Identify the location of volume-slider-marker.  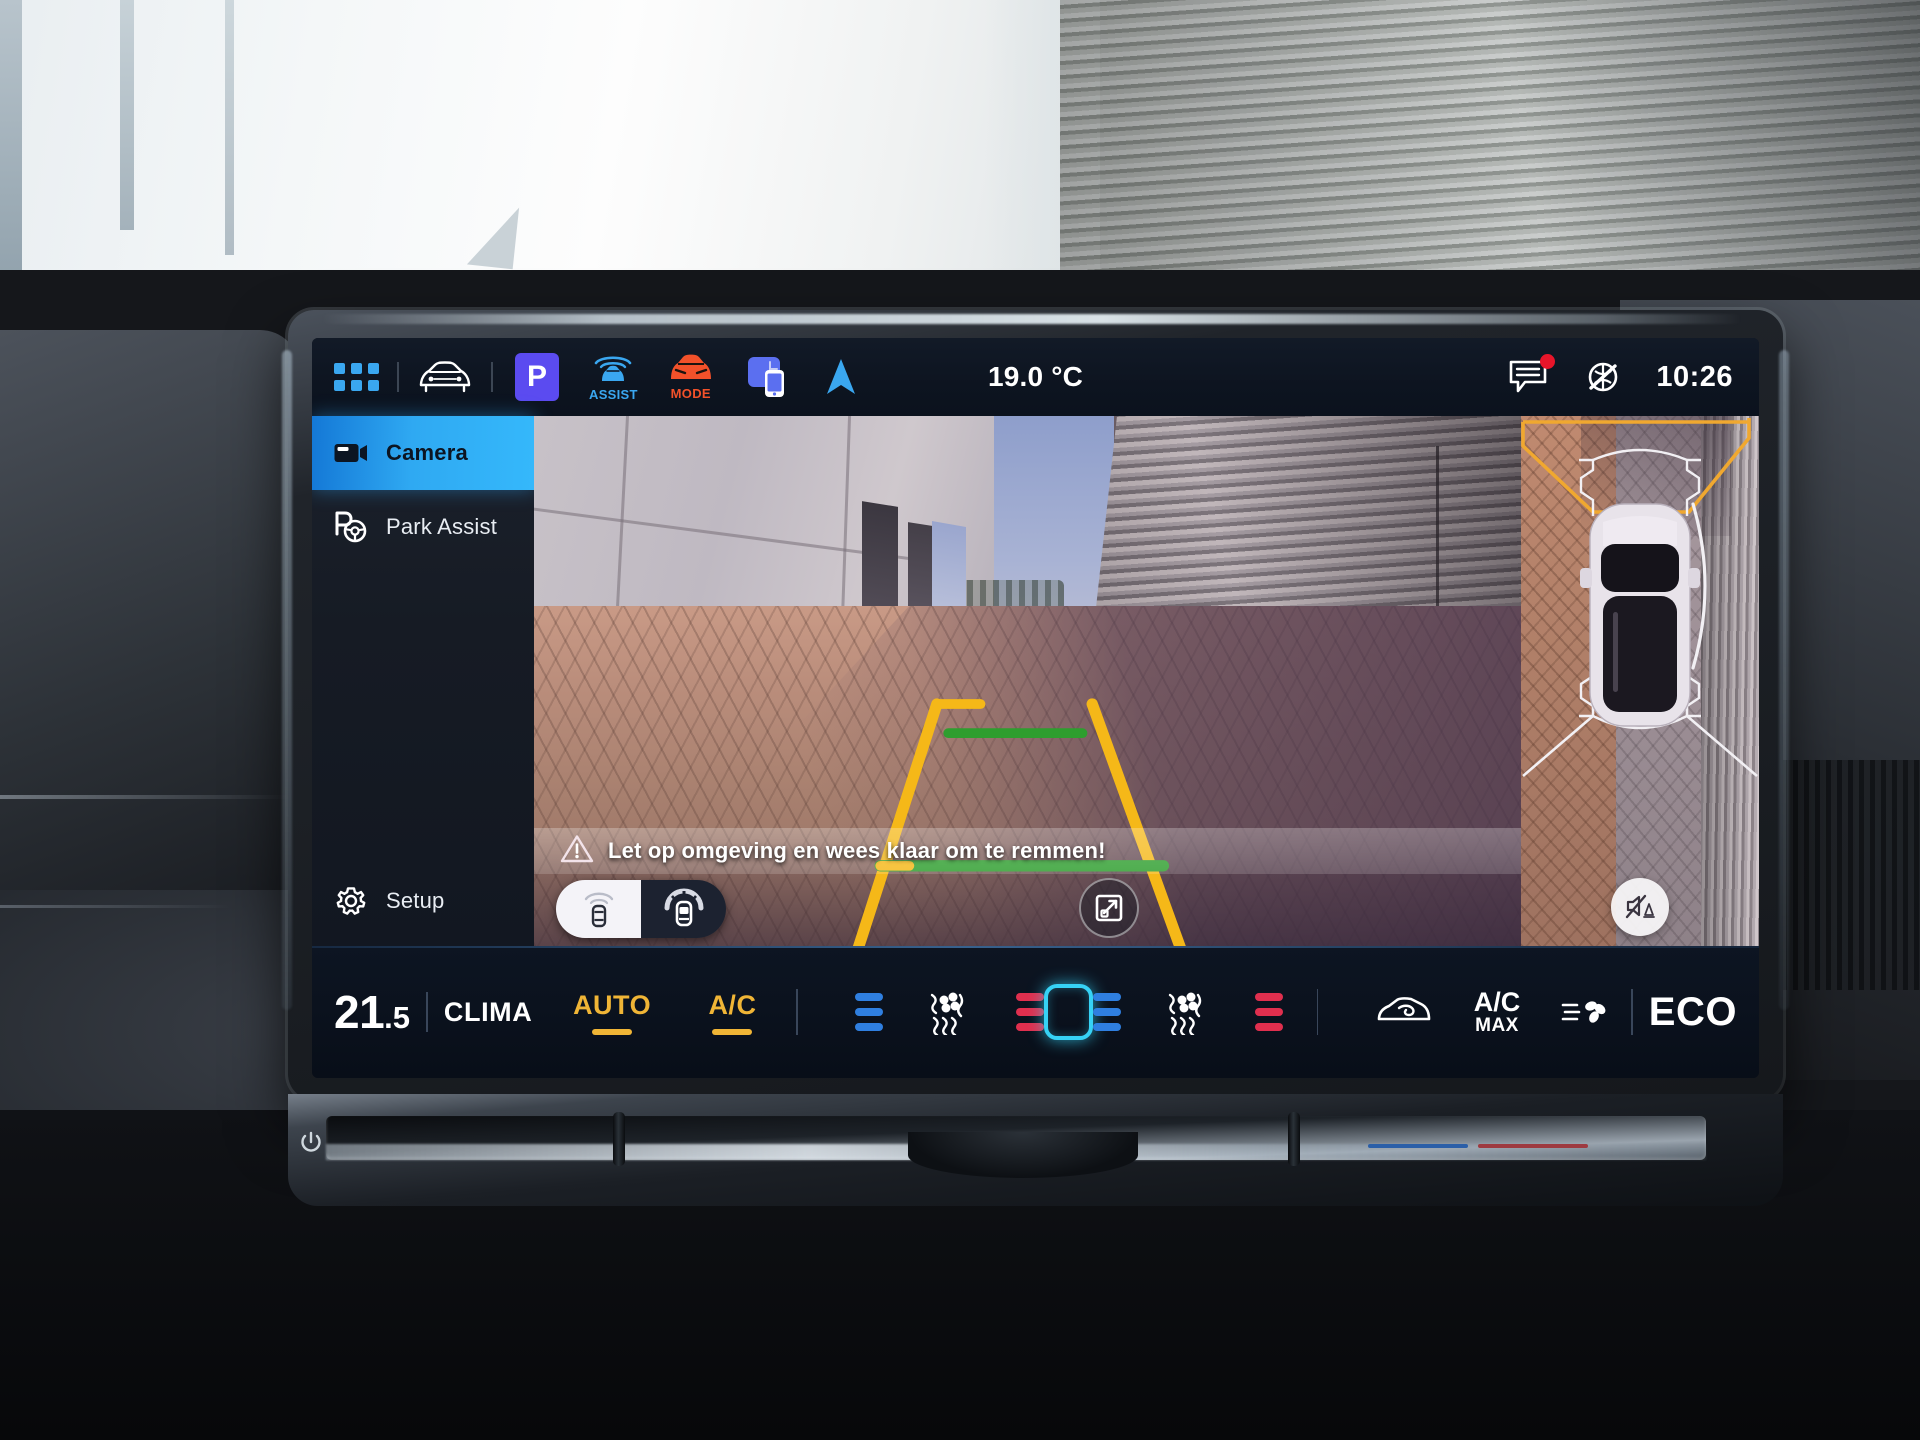
(619, 1139).